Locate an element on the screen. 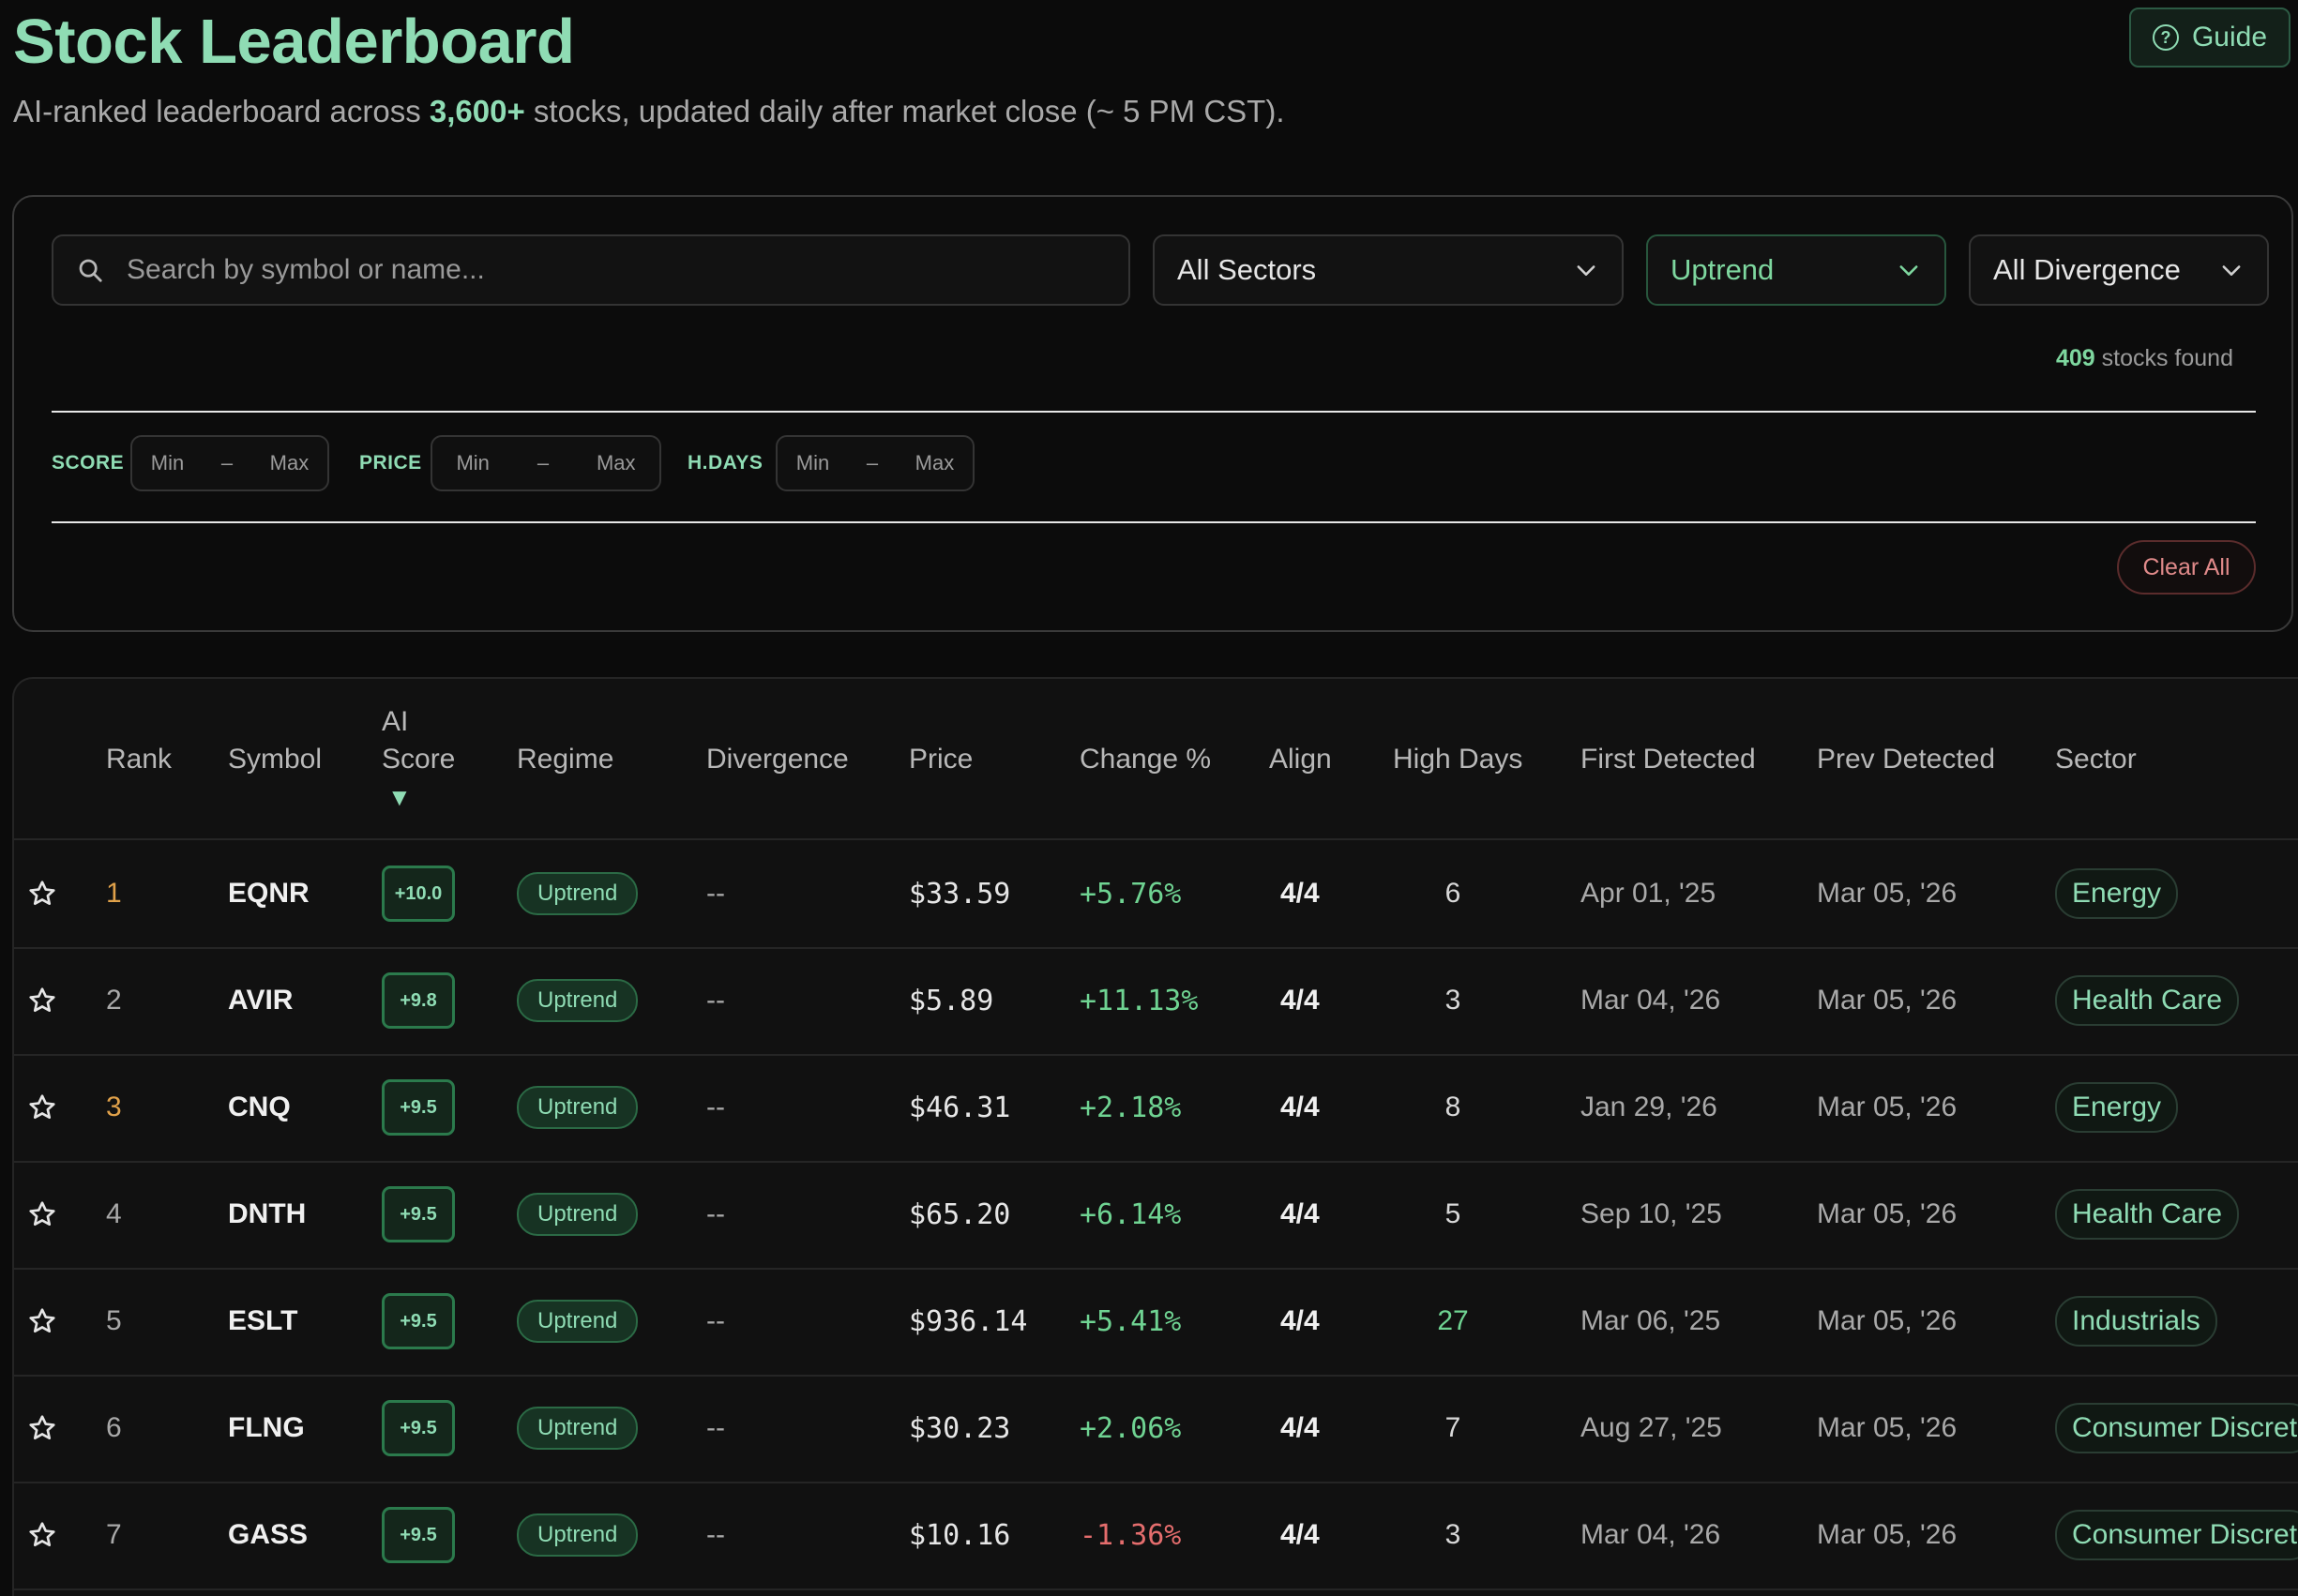 The image size is (2298, 1596). results-count-suffix: stocks found is located at coordinates (2163, 358).